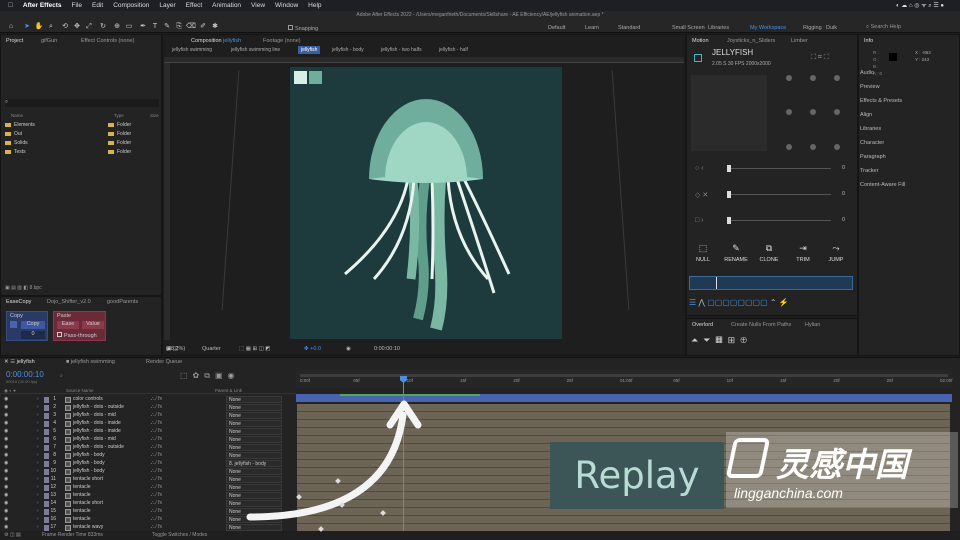  What do you see at coordinates (167, 27) in the screenshot?
I see `brush-tool-icon: ✎` at bounding box center [167, 27].